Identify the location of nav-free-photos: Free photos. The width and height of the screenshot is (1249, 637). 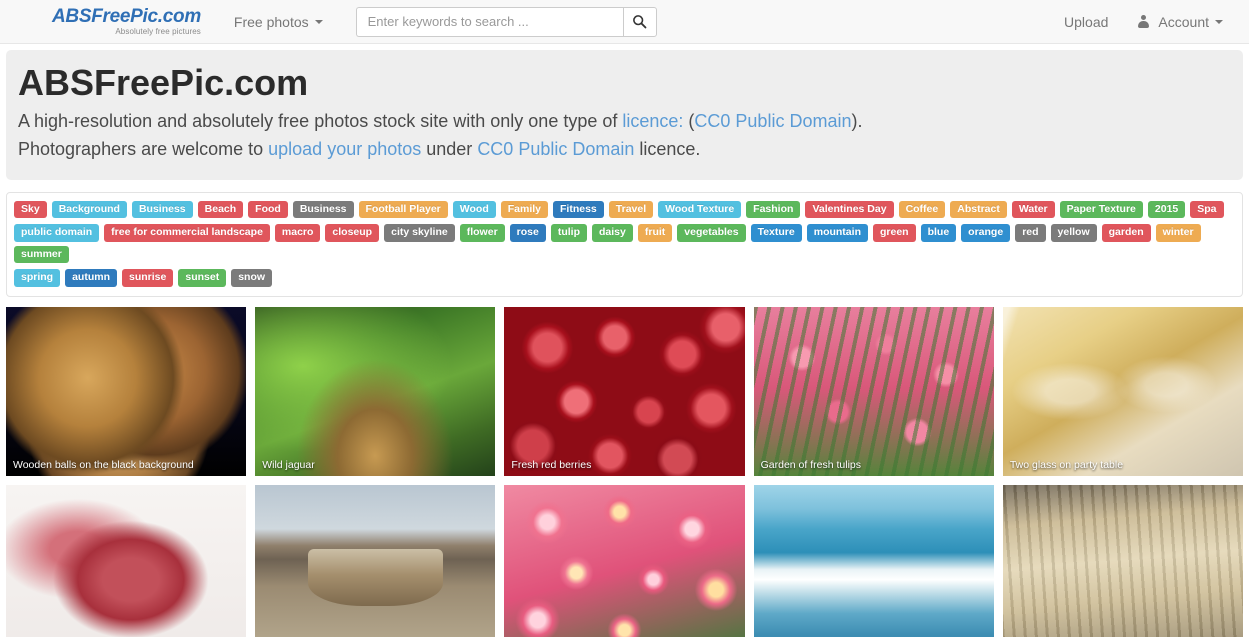
(278, 22).